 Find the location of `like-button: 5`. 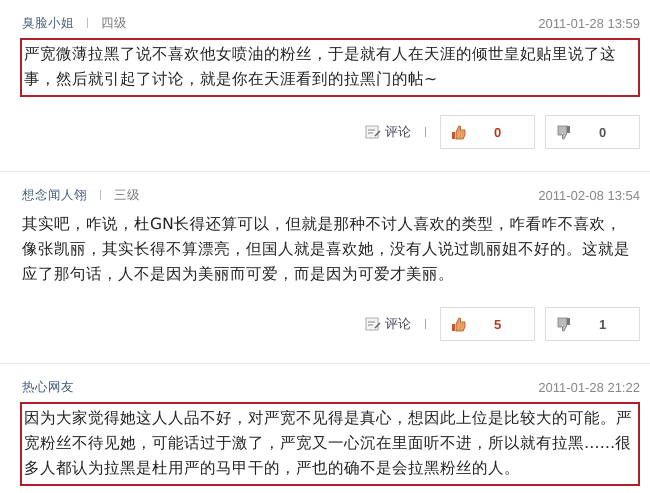

like-button: 5 is located at coordinates (487, 324).